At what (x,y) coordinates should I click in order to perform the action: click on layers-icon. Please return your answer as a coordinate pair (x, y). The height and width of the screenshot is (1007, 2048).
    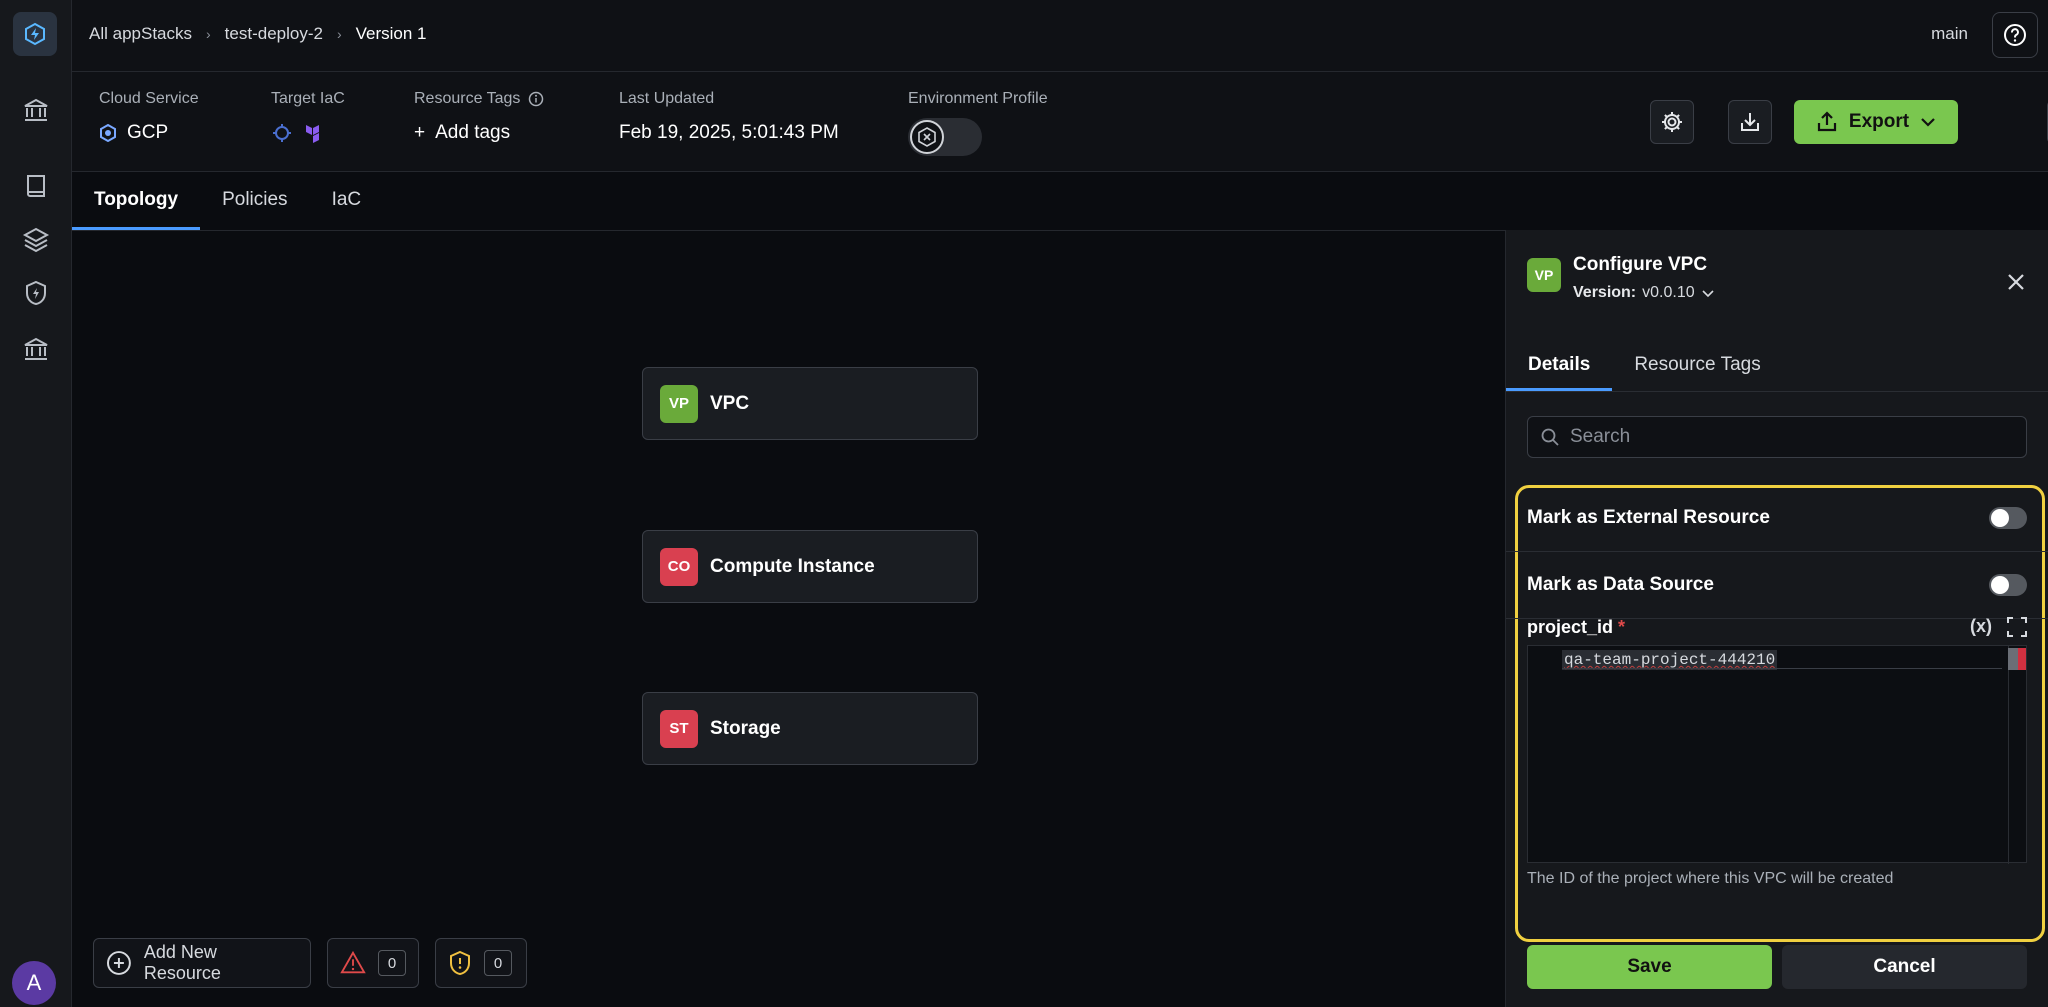
    Looking at the image, I should click on (36, 239).